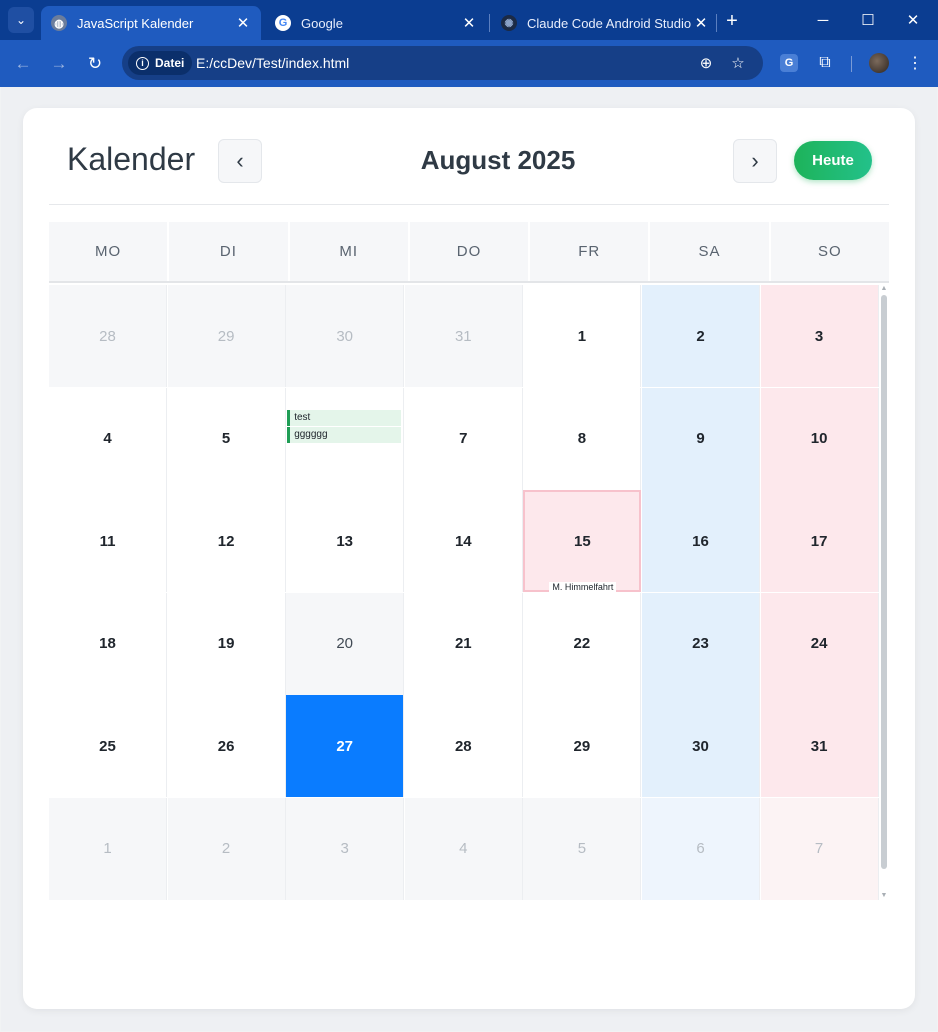 The width and height of the screenshot is (938, 1032). Describe the element at coordinates (913, 20) in the screenshot. I see `close-window-button: ✕` at that location.